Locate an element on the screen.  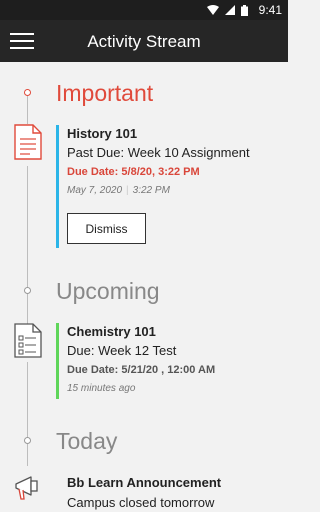
course-name: History 101 is located at coordinates (102, 133).